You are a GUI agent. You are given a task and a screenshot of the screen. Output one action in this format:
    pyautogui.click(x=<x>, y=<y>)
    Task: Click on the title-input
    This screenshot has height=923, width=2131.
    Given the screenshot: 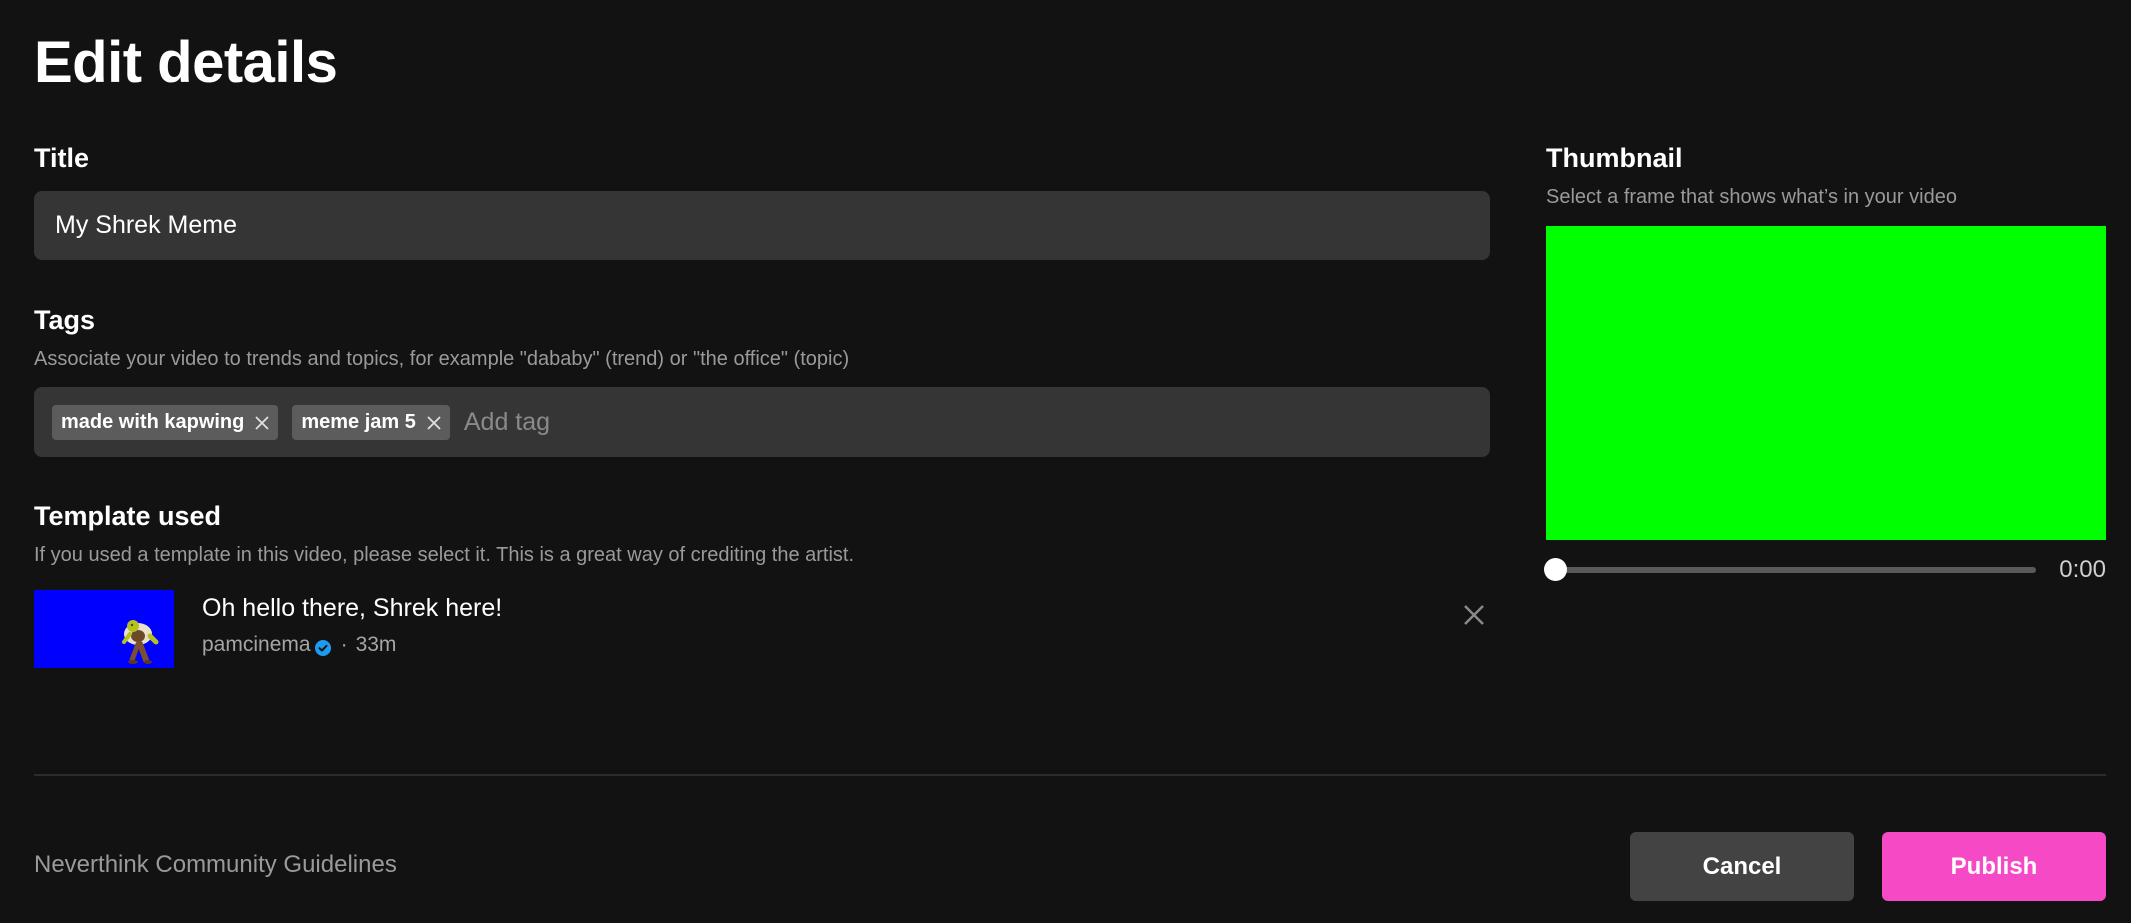 What is the action you would take?
    pyautogui.click(x=762, y=225)
    